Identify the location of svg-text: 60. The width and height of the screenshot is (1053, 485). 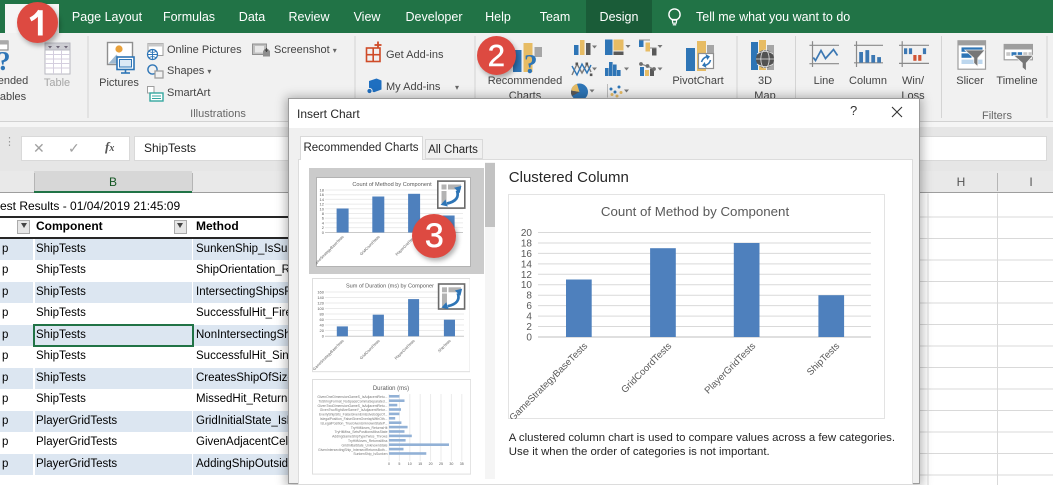
(321, 319).